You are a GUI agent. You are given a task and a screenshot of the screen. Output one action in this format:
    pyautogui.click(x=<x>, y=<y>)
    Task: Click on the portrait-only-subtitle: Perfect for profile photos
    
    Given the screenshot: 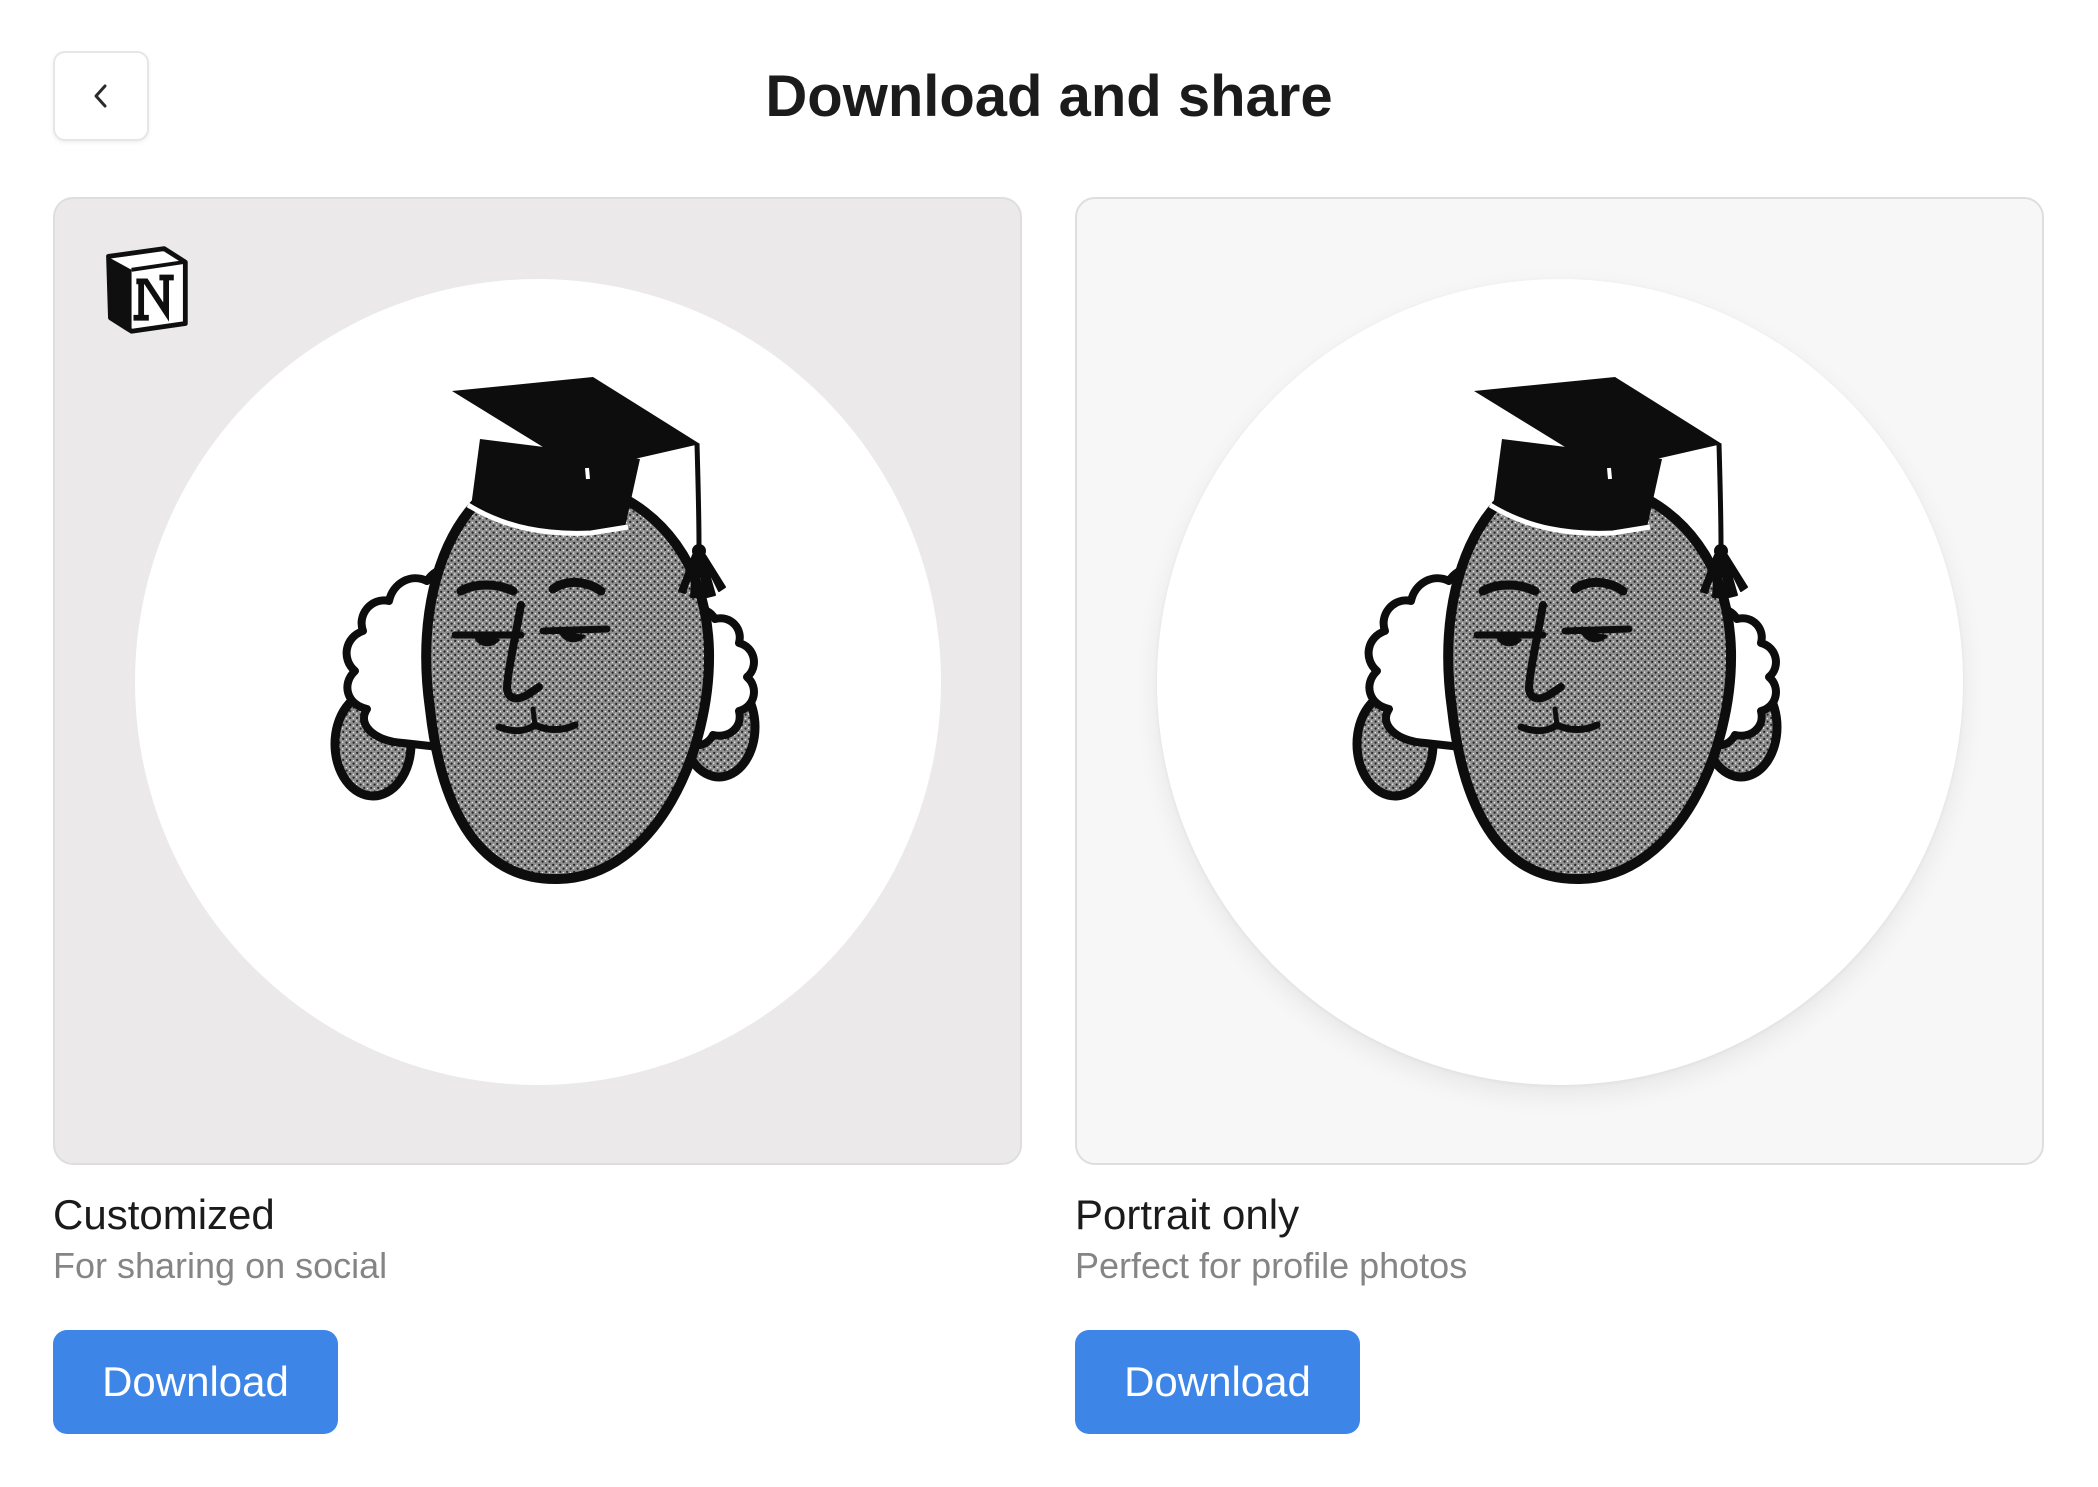 What is the action you would take?
    pyautogui.click(x=1271, y=1265)
    